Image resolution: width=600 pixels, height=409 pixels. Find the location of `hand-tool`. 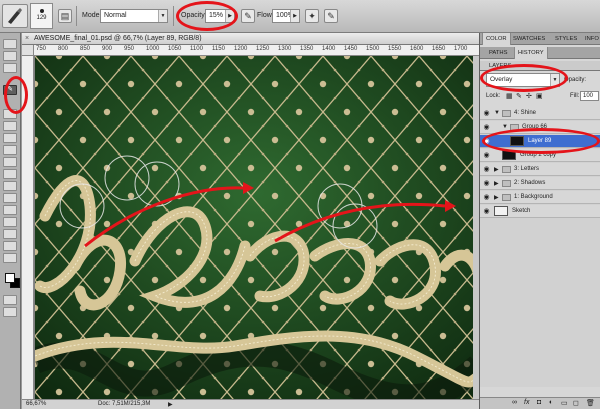

hand-tool is located at coordinates (10, 246).